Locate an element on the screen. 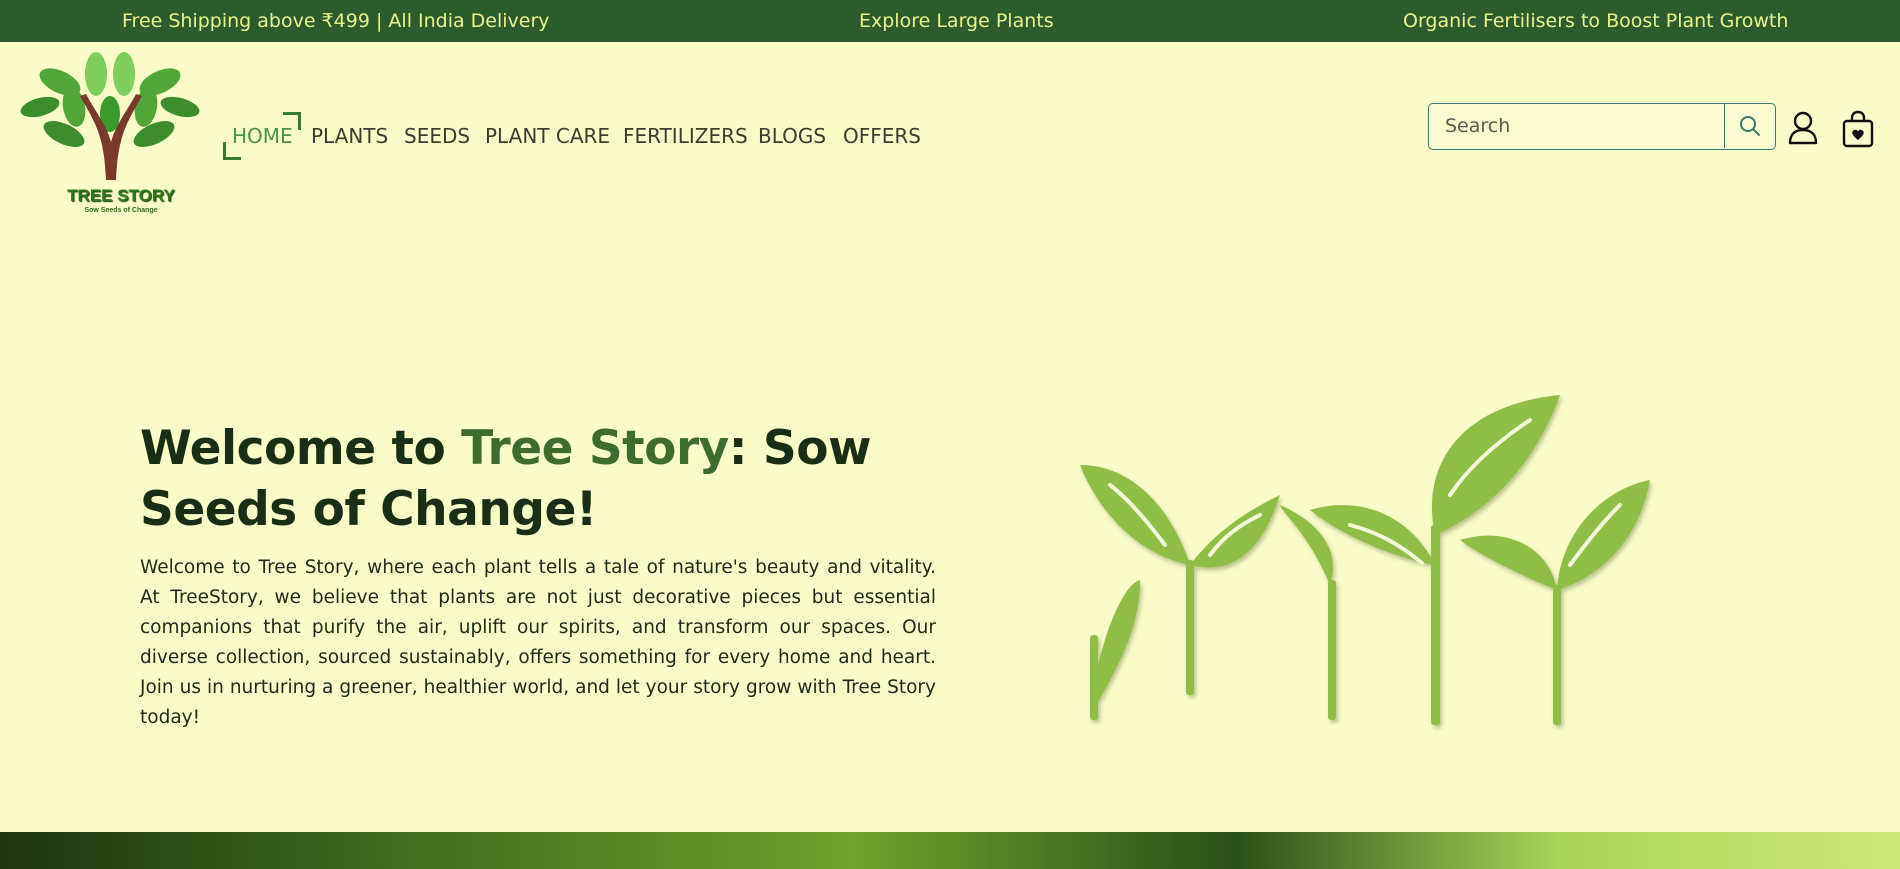 The height and width of the screenshot is (869, 1900). nav-item-plant-care: PLANT CARE is located at coordinates (547, 136).